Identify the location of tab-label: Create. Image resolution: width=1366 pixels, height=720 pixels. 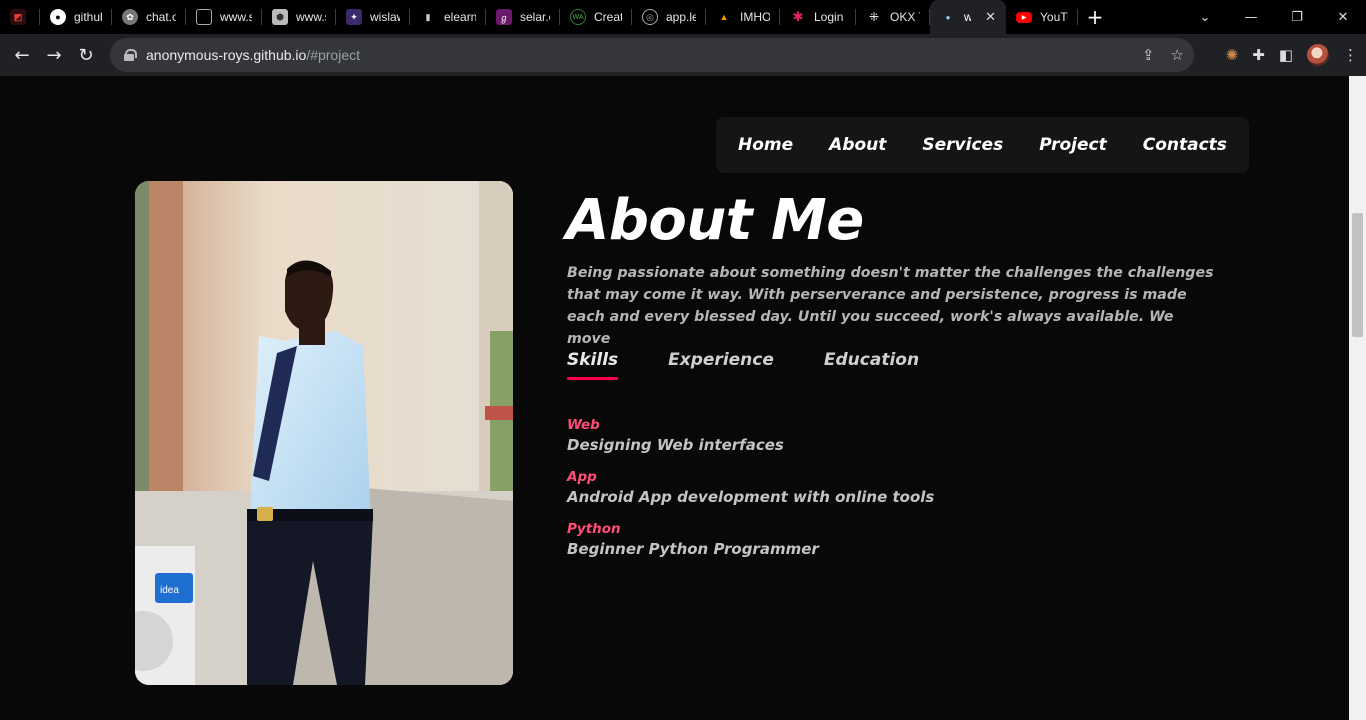
(608, 17).